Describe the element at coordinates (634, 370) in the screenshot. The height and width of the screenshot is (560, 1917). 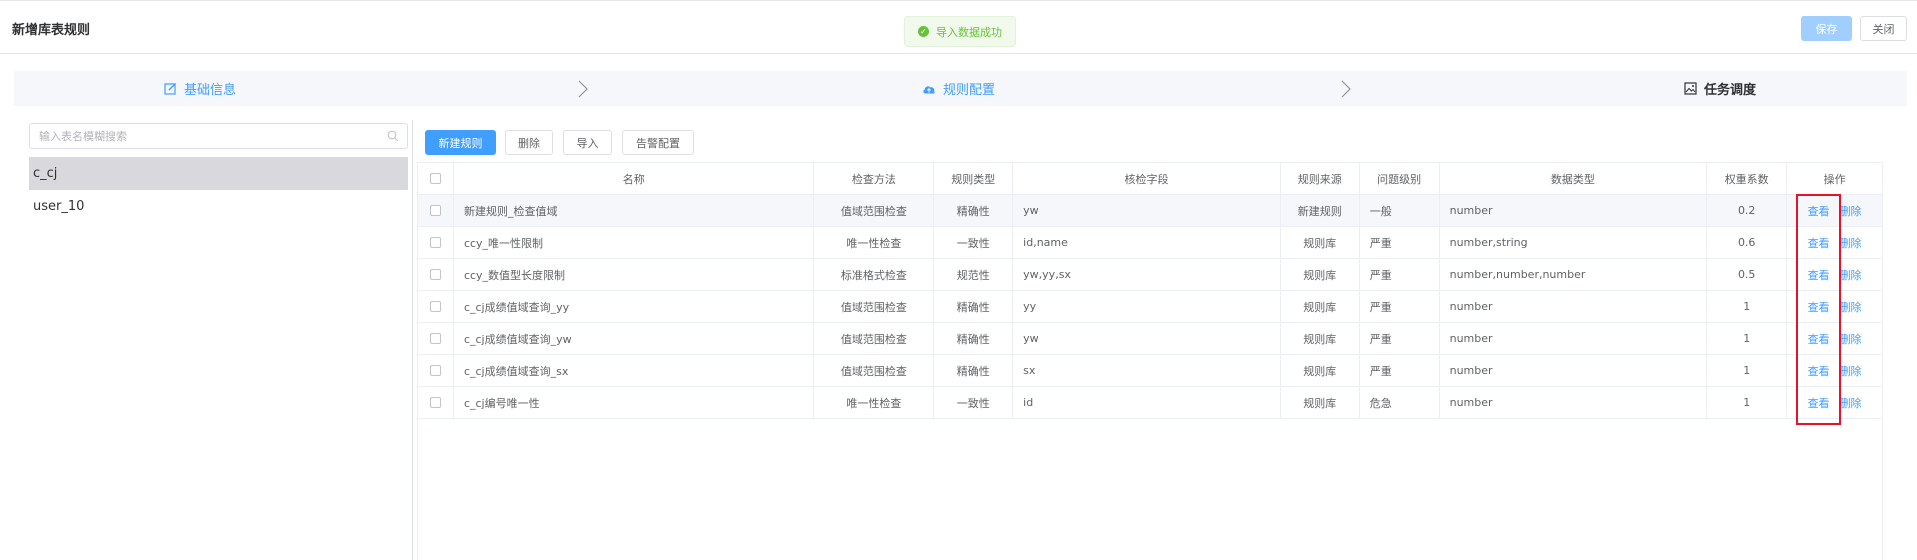
I see `cell-name: c_cj成绩值域查询_sx` at that location.